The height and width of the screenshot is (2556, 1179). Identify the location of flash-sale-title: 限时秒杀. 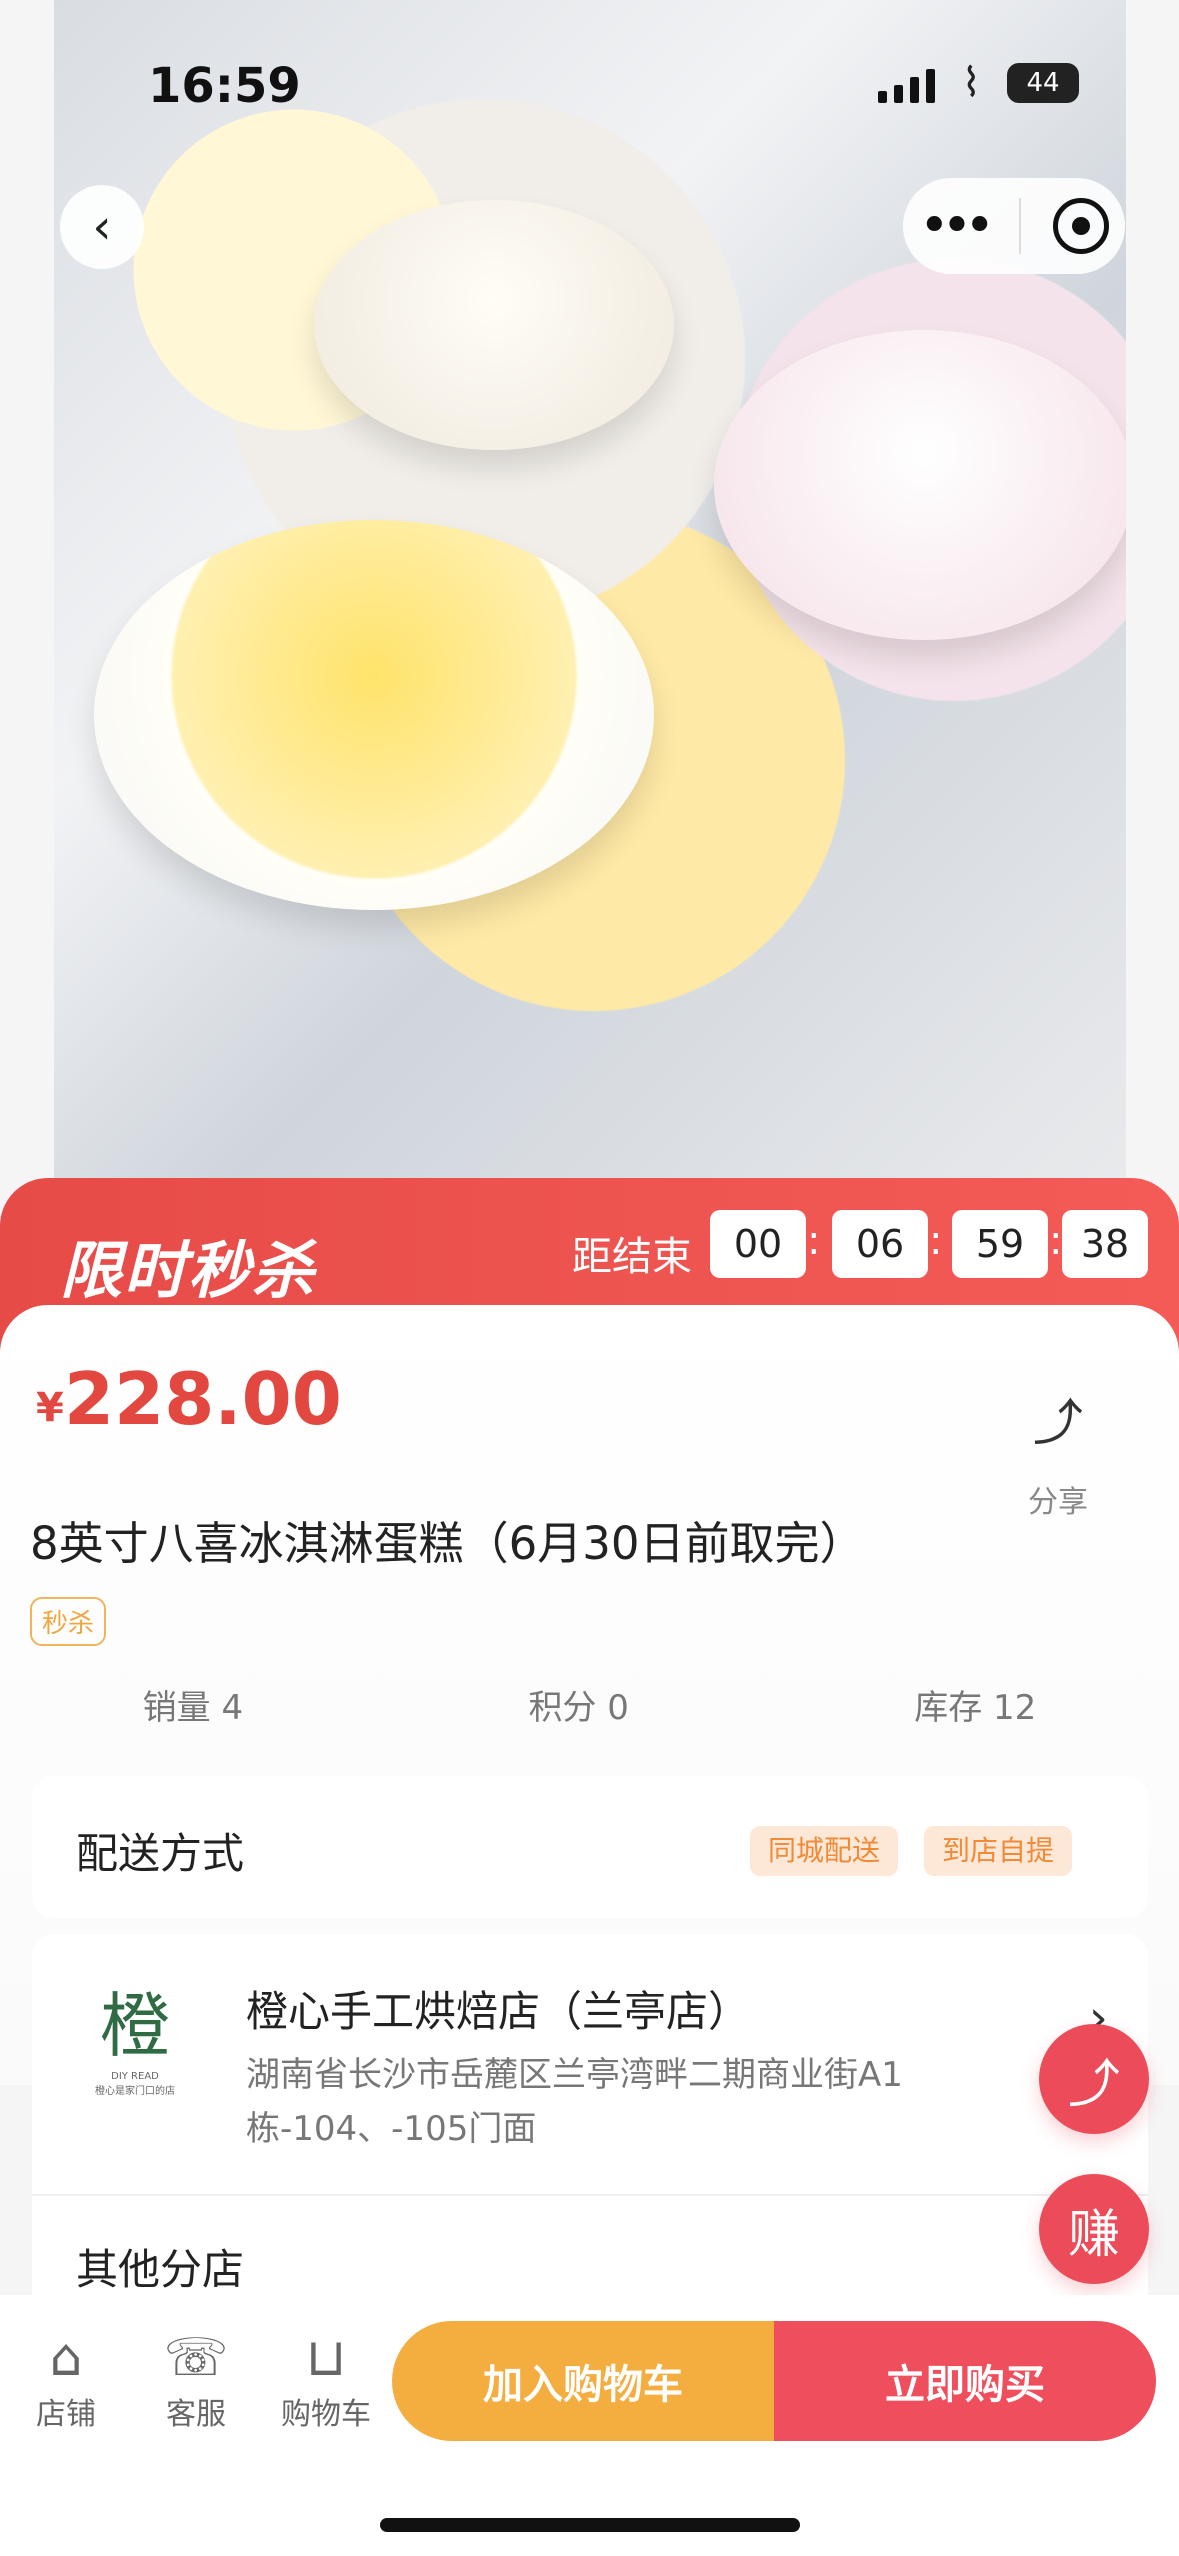
(188, 1270).